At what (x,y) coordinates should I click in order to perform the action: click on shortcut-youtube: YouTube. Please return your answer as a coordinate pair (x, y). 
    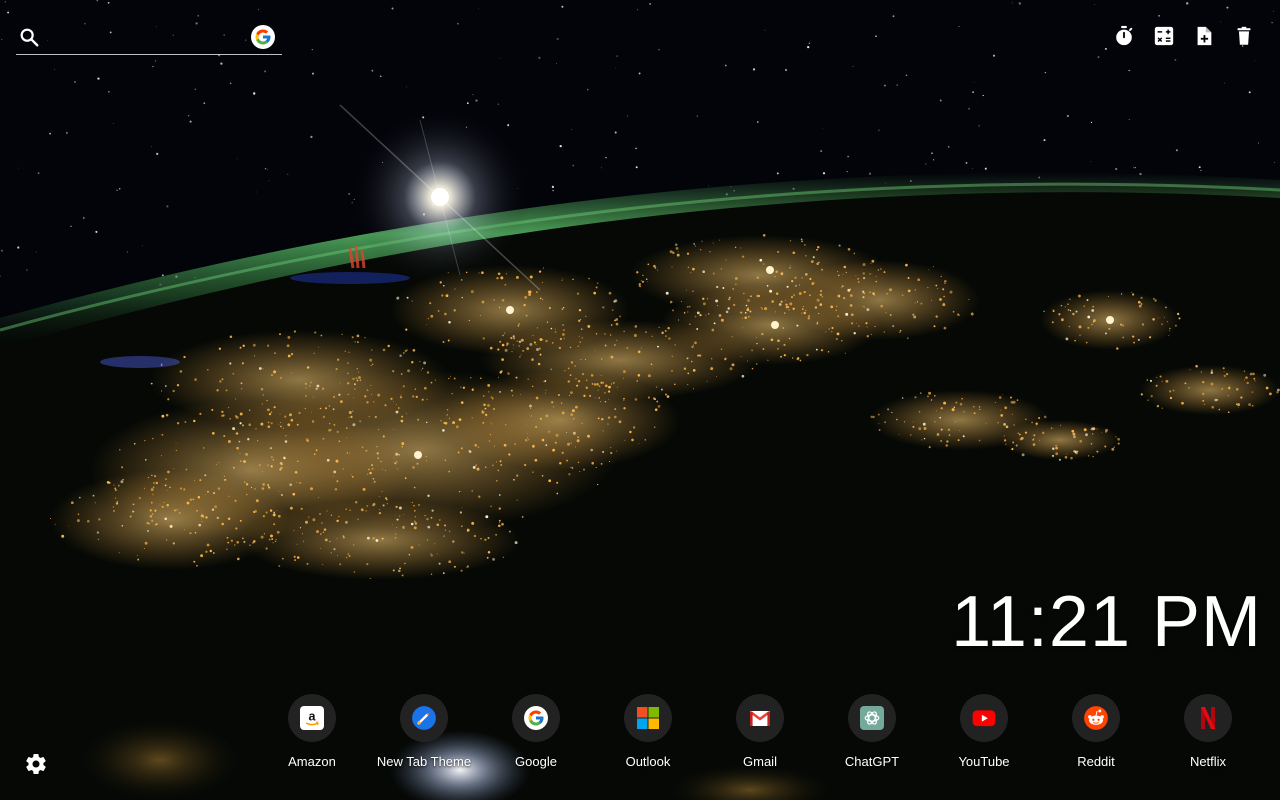
    Looking at the image, I should click on (984, 731).